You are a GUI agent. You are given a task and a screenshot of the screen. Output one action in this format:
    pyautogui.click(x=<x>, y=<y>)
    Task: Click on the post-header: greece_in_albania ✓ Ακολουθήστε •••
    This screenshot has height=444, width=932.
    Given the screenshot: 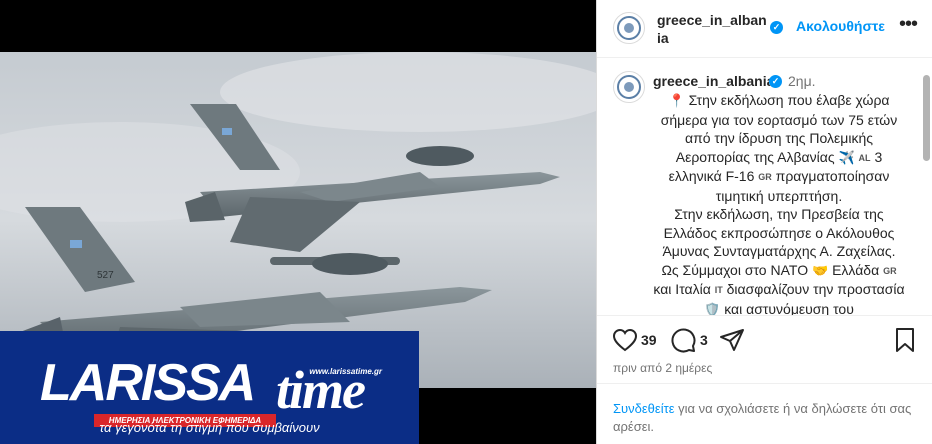 What is the action you would take?
    pyautogui.click(x=764, y=29)
    